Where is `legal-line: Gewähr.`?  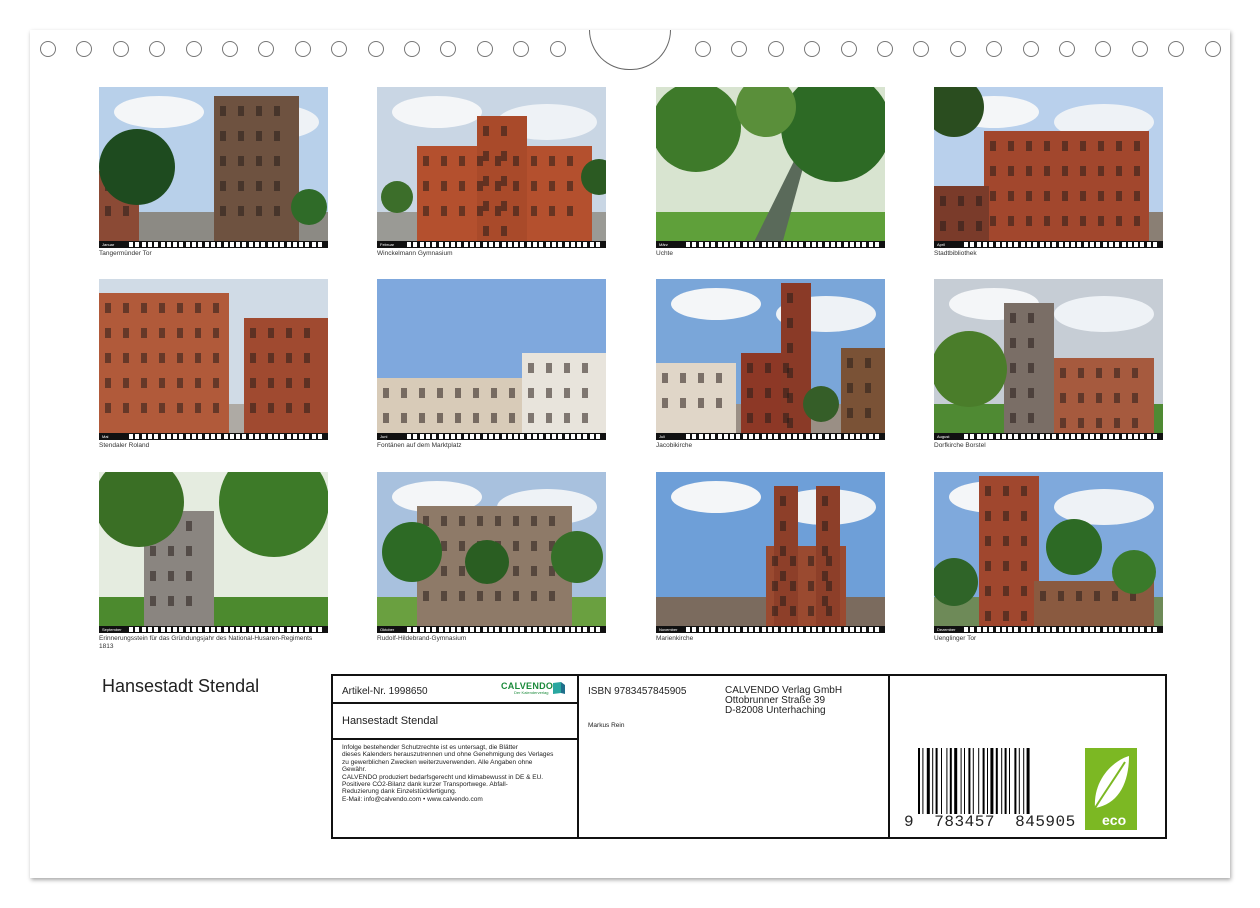 legal-line: Gewähr. is located at coordinates (354, 770).